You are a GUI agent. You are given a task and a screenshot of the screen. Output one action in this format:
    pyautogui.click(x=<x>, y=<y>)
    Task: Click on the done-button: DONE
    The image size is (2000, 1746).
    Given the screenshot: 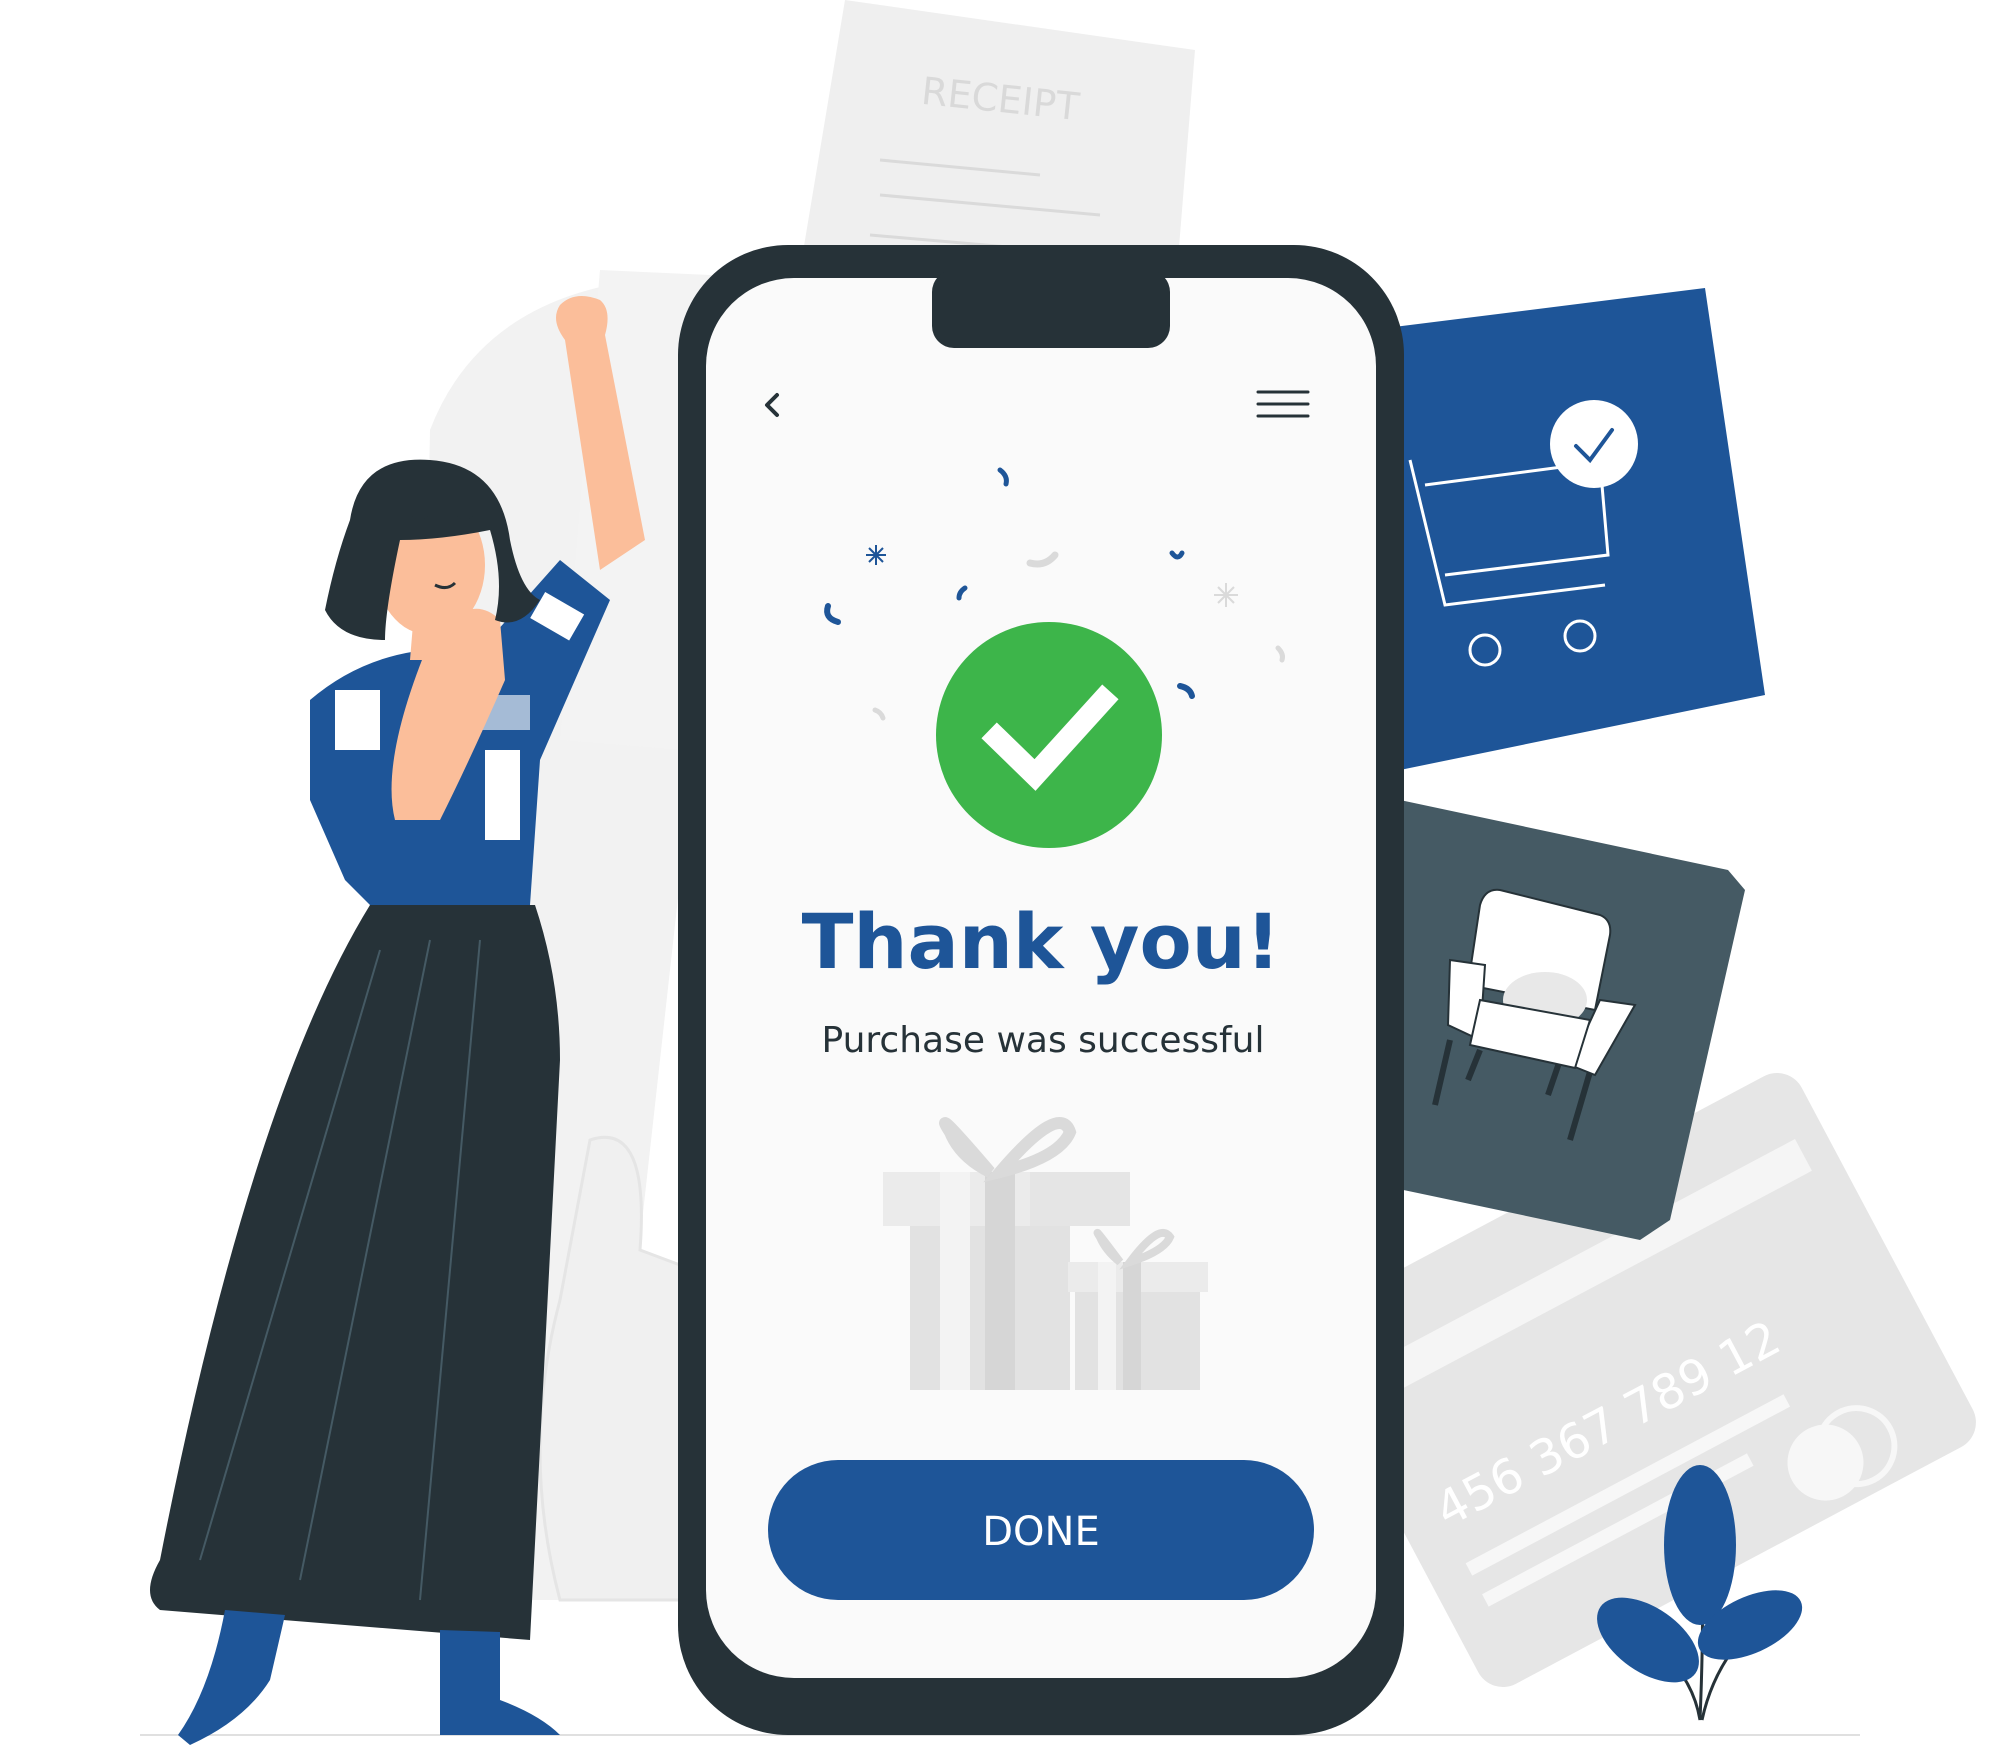 What is the action you would take?
    pyautogui.click(x=1041, y=1530)
    